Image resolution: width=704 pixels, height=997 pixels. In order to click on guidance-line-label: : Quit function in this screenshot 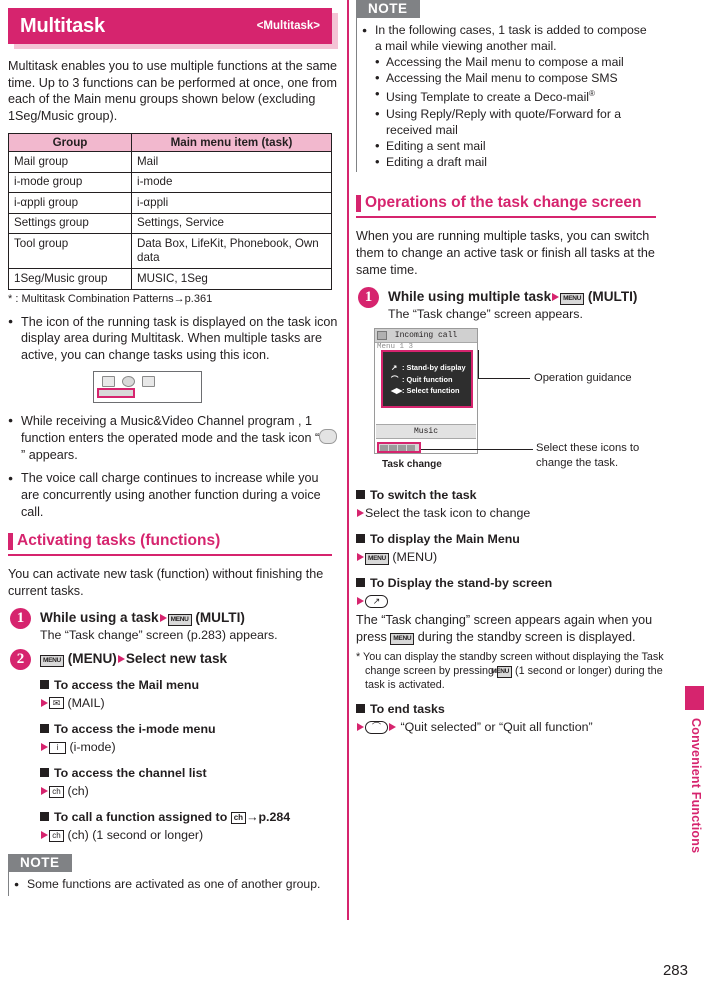, I will do `click(427, 379)`.